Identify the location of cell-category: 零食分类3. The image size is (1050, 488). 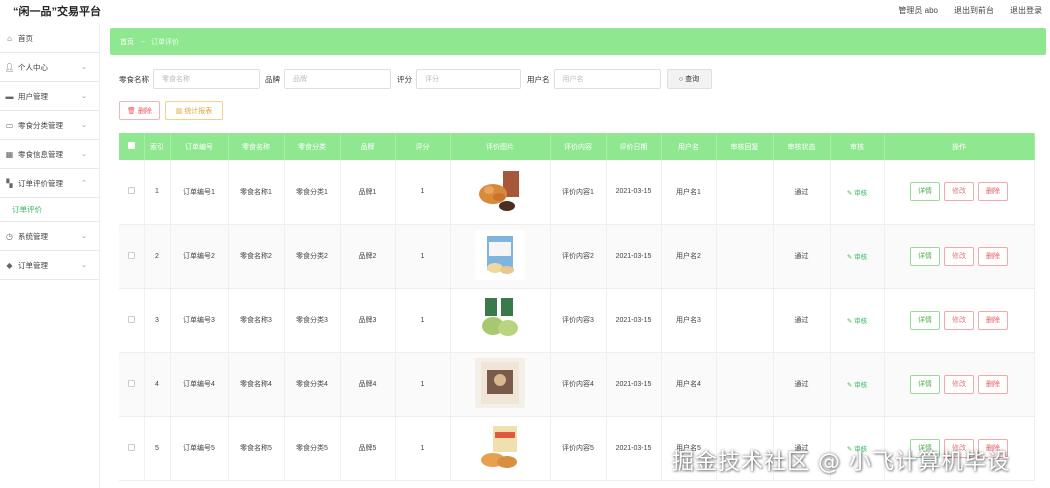
(312, 320).